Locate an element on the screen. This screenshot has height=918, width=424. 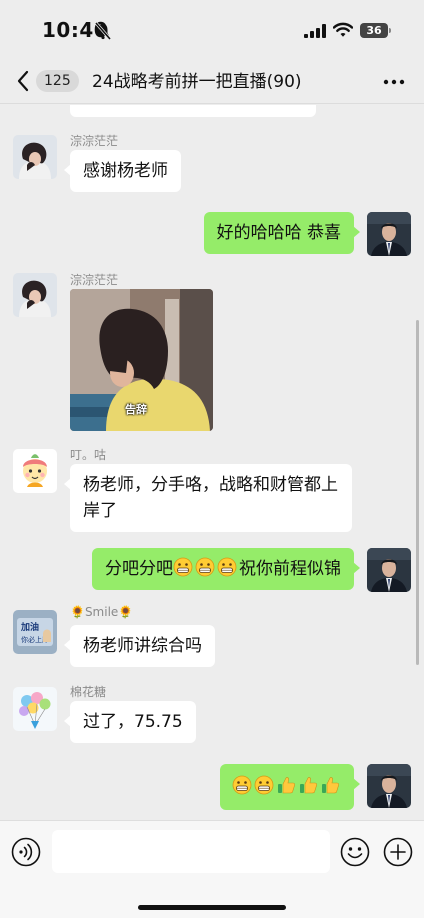
avatar-dingdong is located at coordinates (35, 471).